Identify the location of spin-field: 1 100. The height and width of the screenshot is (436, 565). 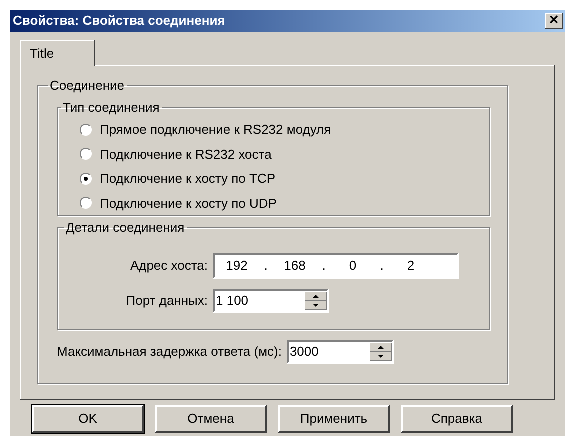
(271, 301).